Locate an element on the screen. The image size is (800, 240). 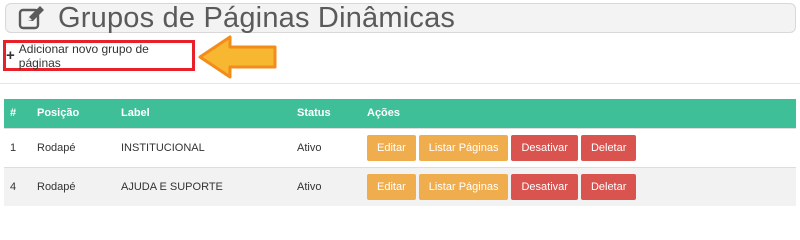
add-page-group-button: + Adicionar novo grupo de páginas is located at coordinates (99, 55).